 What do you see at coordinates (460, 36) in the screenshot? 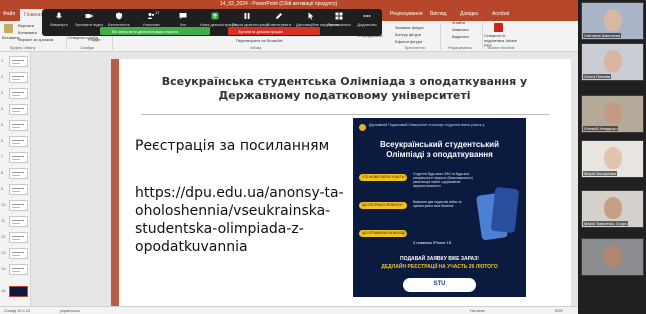
I see `select-button: Виділити` at bounding box center [460, 36].